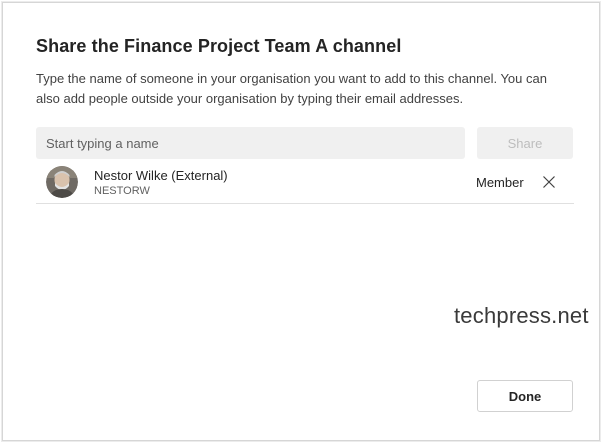  Describe the element at coordinates (305, 182) in the screenshot. I see `member-row: Nestor Wilke (External) NESTORW Member` at that location.